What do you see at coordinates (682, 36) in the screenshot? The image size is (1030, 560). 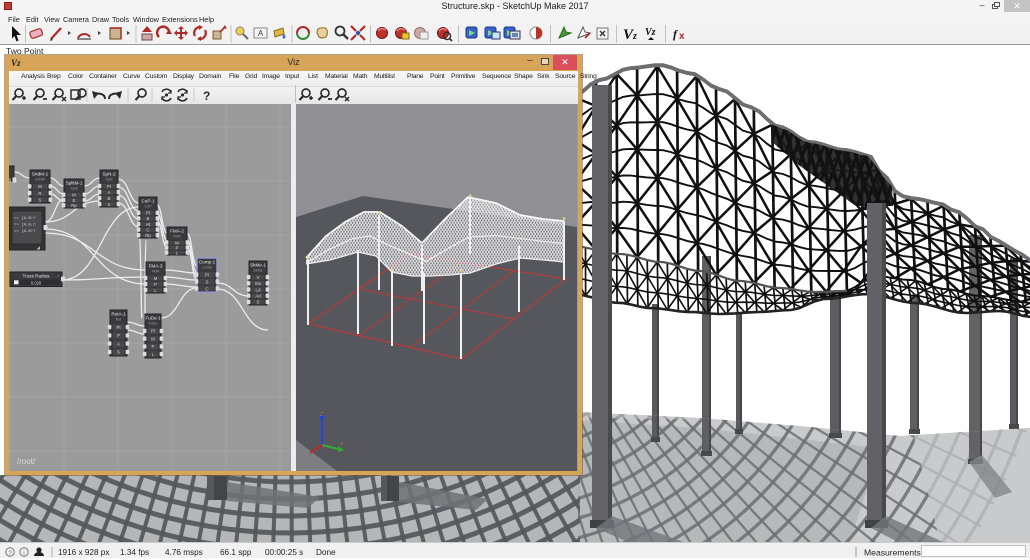 I see `svg-text: x` at bounding box center [682, 36].